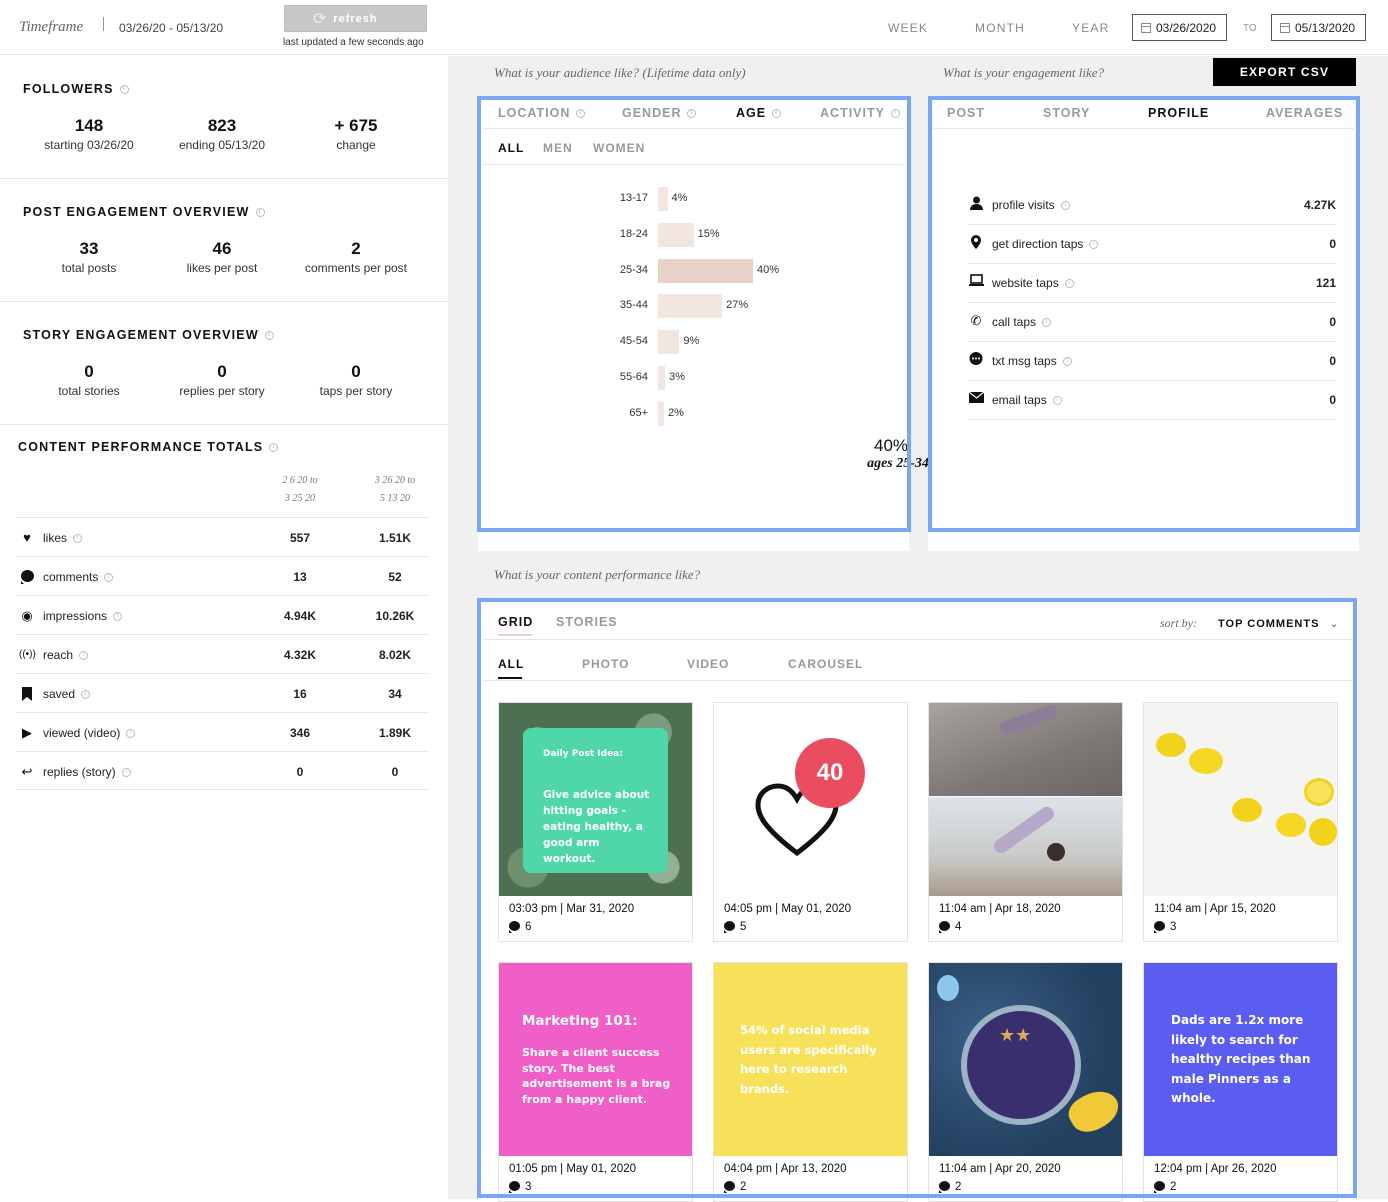 Image resolution: width=1388 pixels, height=1202 pixels. I want to click on eye-icon: ◉, so click(27, 615).